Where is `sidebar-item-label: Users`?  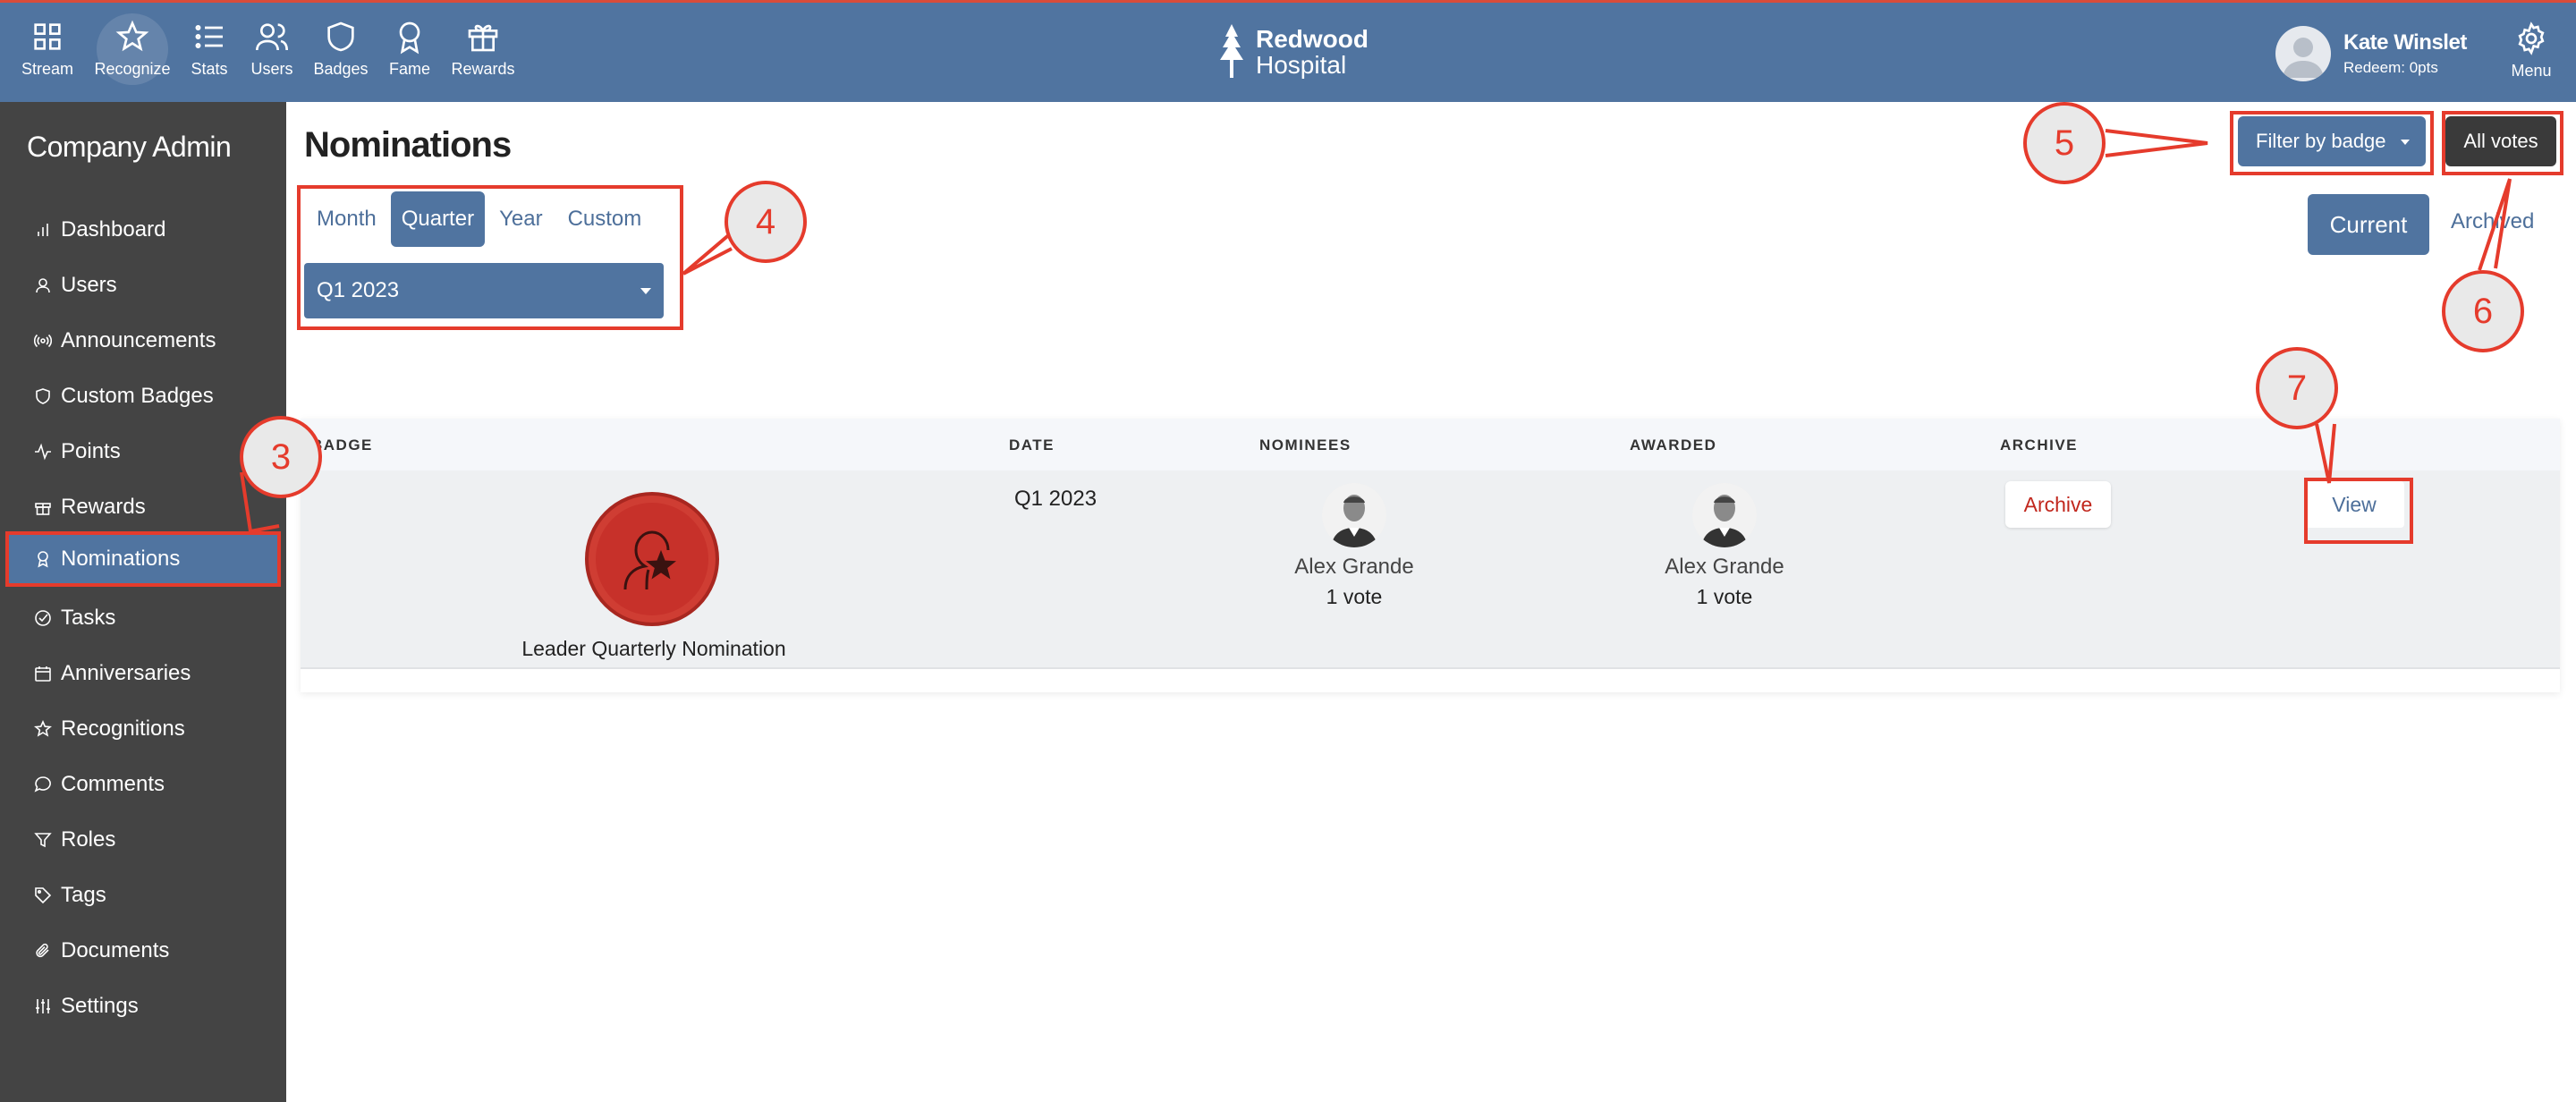
sidebar-item-label: Users is located at coordinates (89, 285).